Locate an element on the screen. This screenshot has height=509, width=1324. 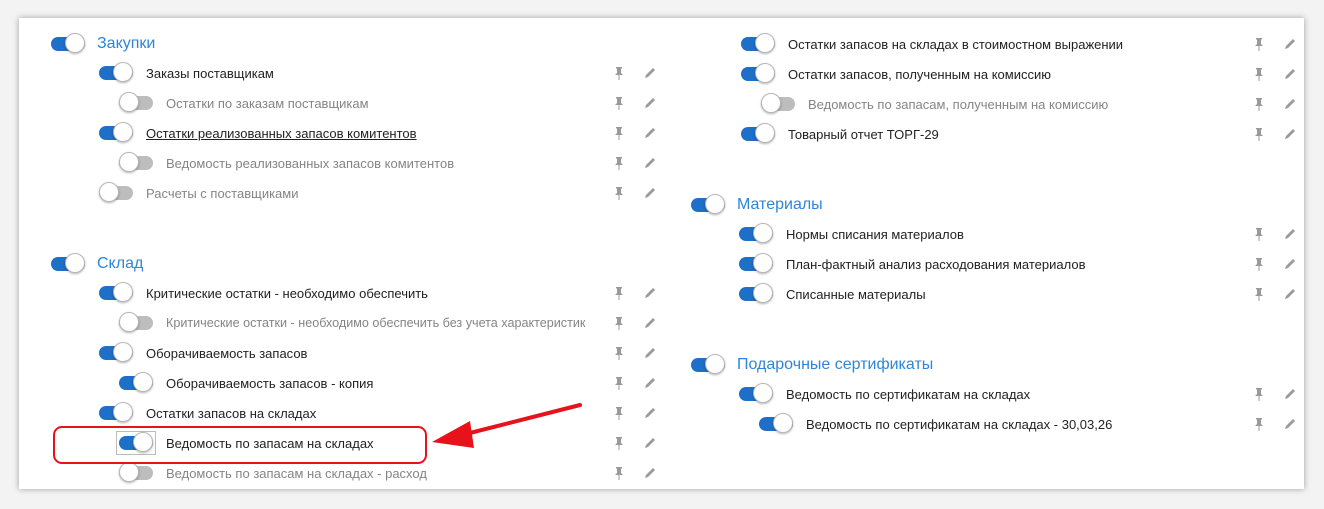
report-label: Нормы списания материалов is located at coordinates (875, 234).